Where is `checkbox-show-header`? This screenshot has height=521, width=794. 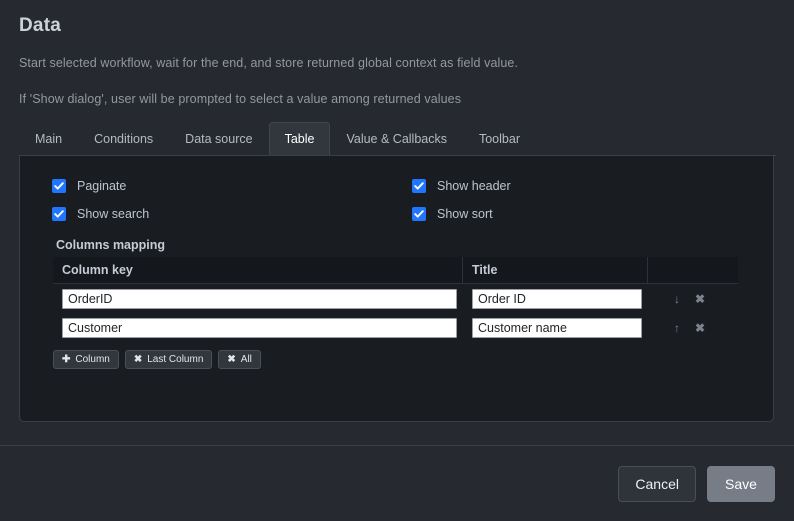 checkbox-show-header is located at coordinates (419, 186).